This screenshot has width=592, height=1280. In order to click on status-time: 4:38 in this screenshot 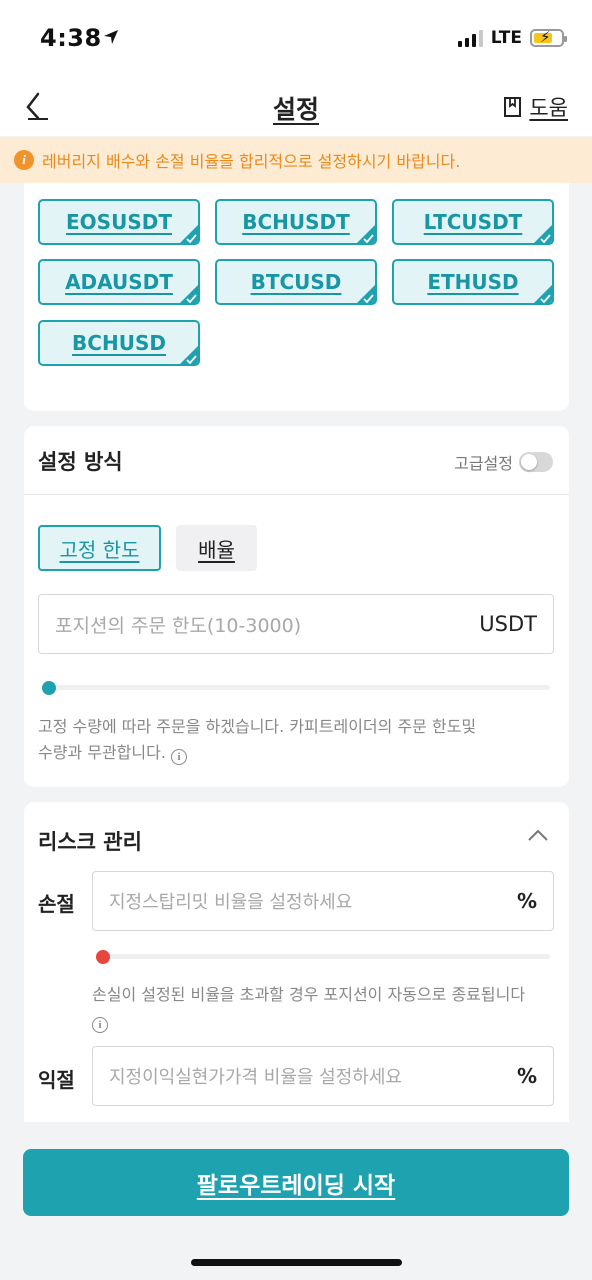, I will do `click(71, 38)`.